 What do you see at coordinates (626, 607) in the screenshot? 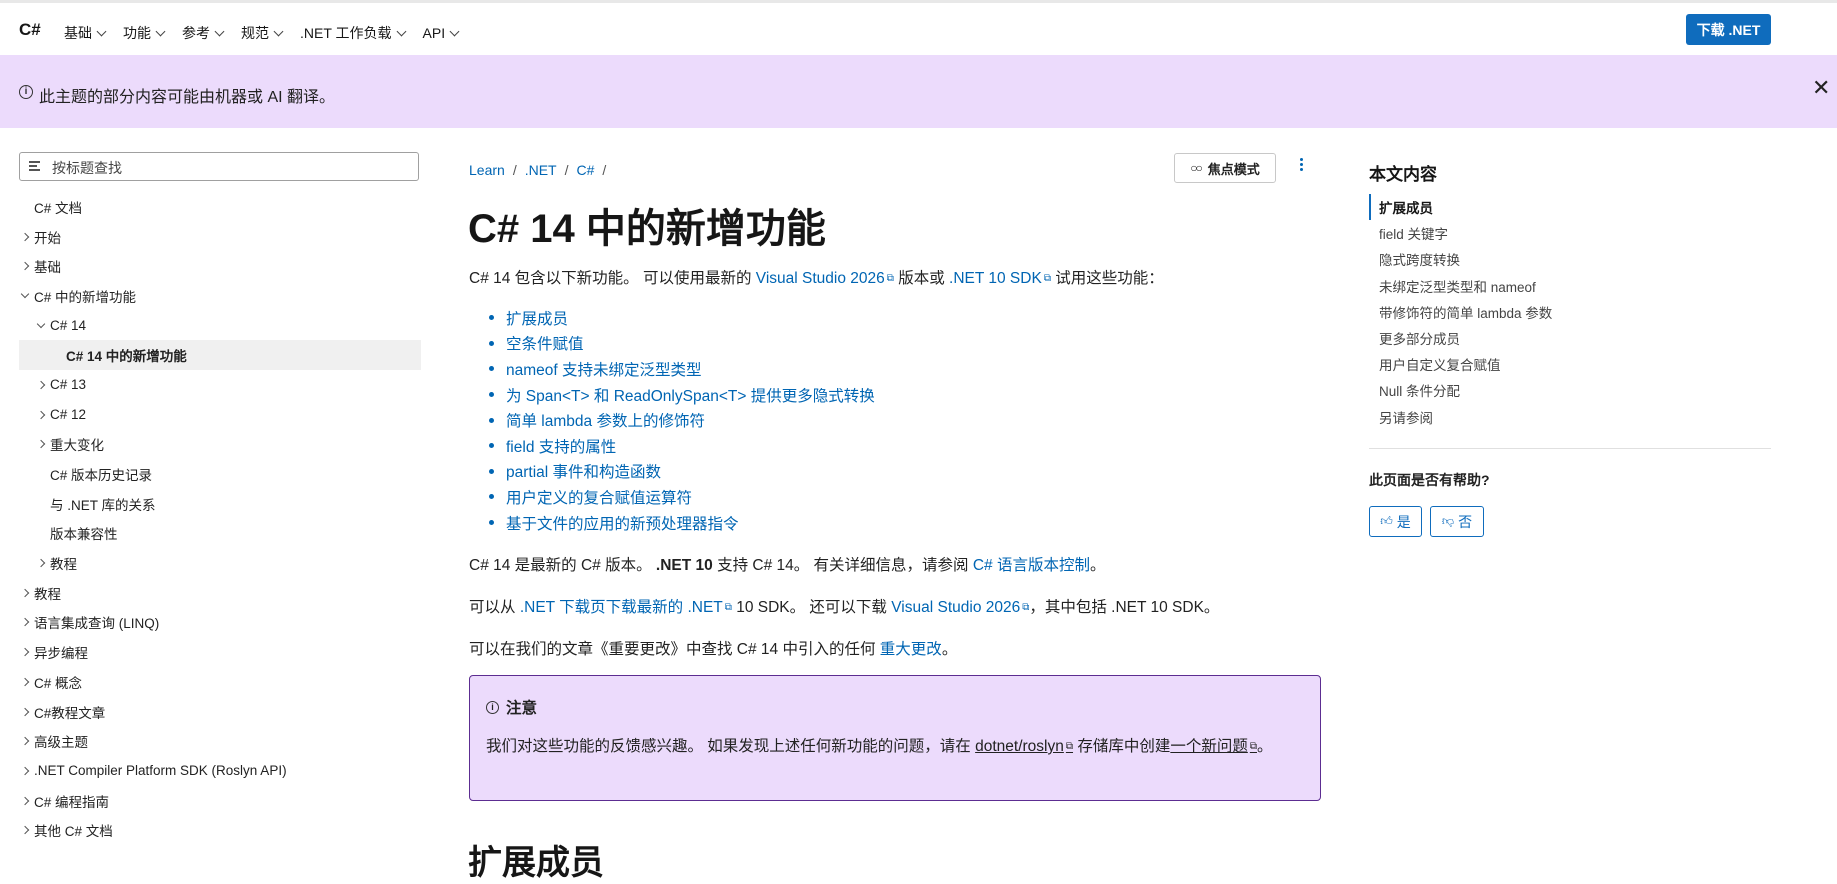
I see `dotnet-download-link: .NET 下载页下载最新的 .NET ⧉` at bounding box center [626, 607].